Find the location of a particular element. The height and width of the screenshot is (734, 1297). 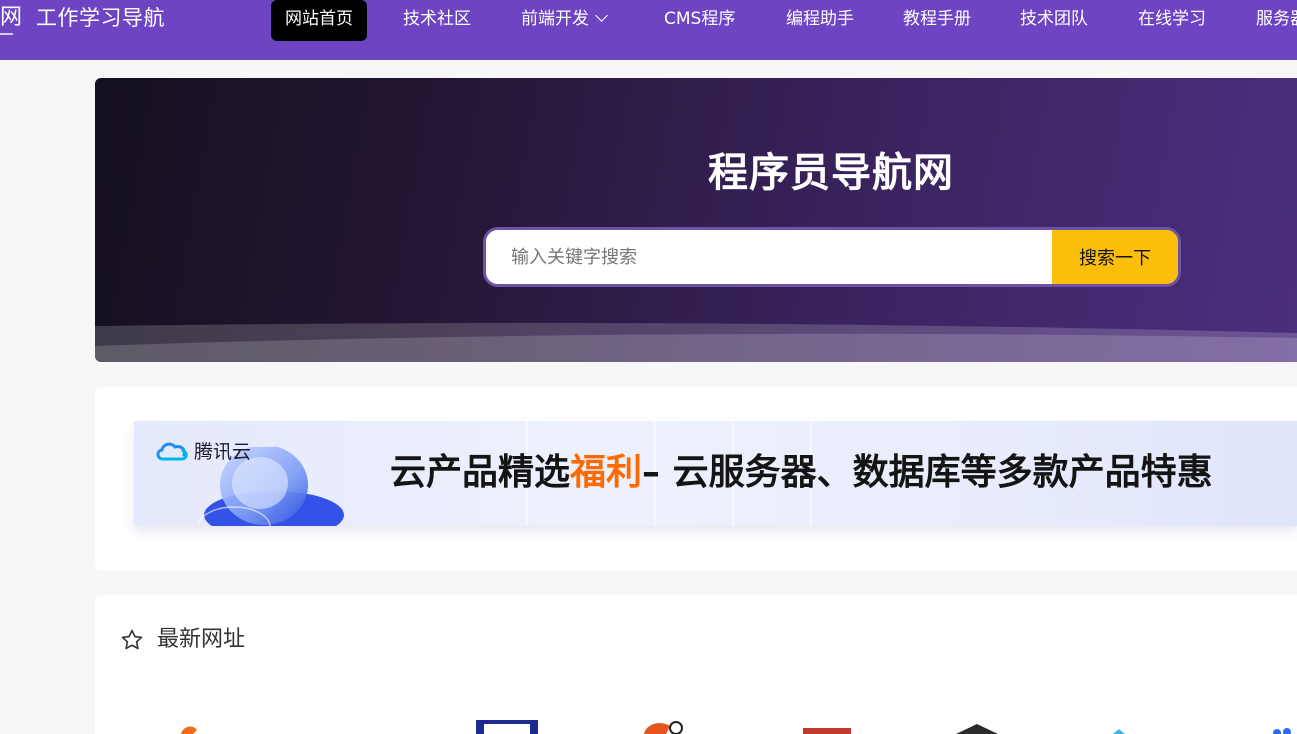

tencent-cloud-ad-banner: 腾讯云 云产品精选福利– 云服务器、数据库等多款产品特惠 is located at coordinates (715, 473).